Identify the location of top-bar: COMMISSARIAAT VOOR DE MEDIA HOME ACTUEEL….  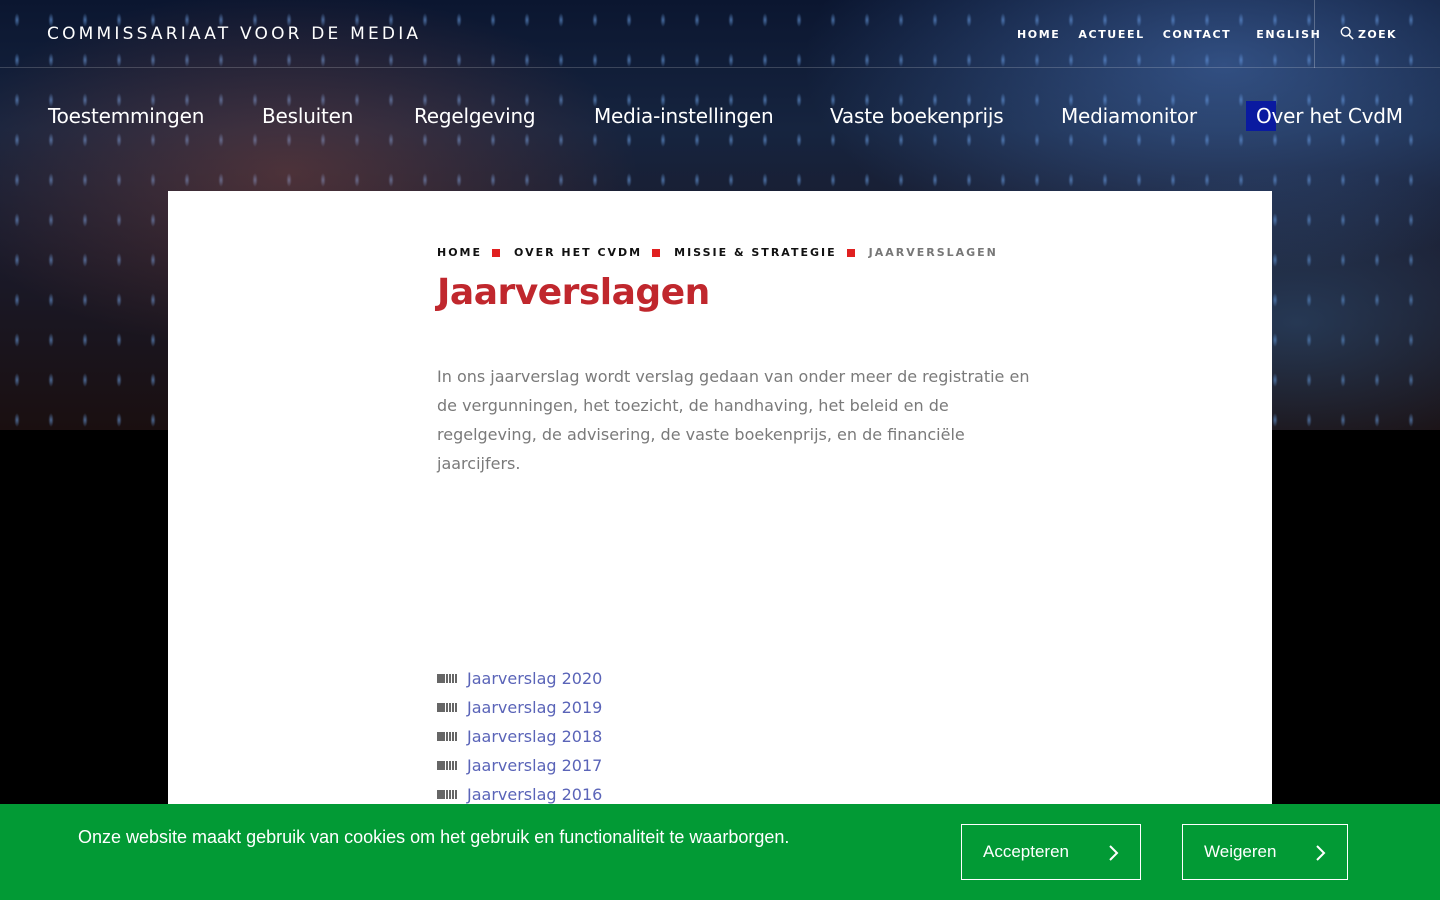
(720, 34).